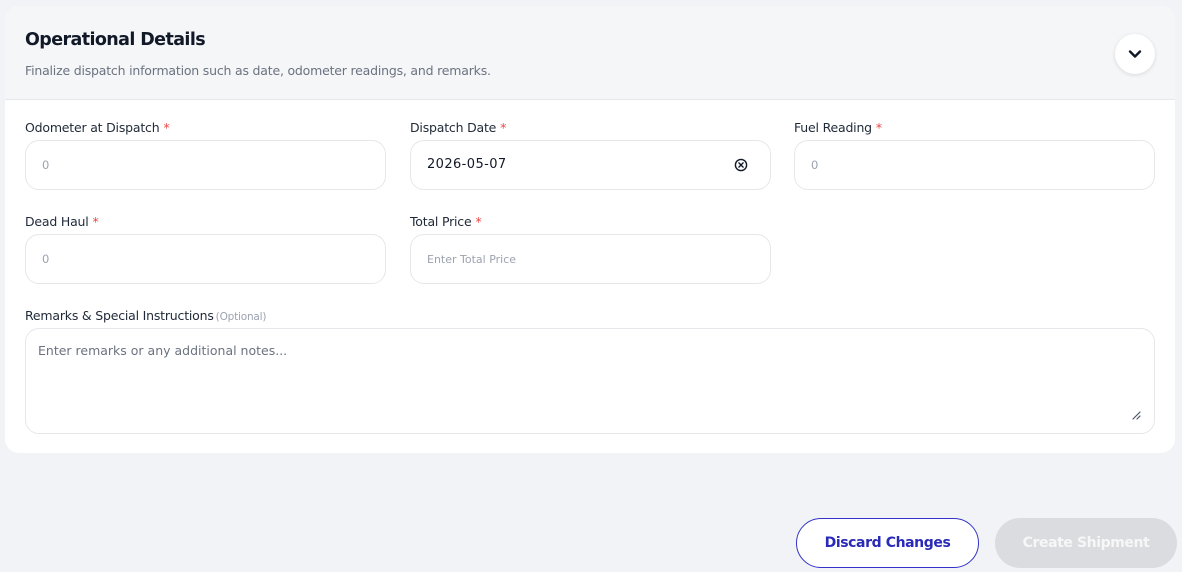 Image resolution: width=1182 pixels, height=572 pixels. I want to click on fuel-reading-label: Fuel Reading *, so click(838, 127).